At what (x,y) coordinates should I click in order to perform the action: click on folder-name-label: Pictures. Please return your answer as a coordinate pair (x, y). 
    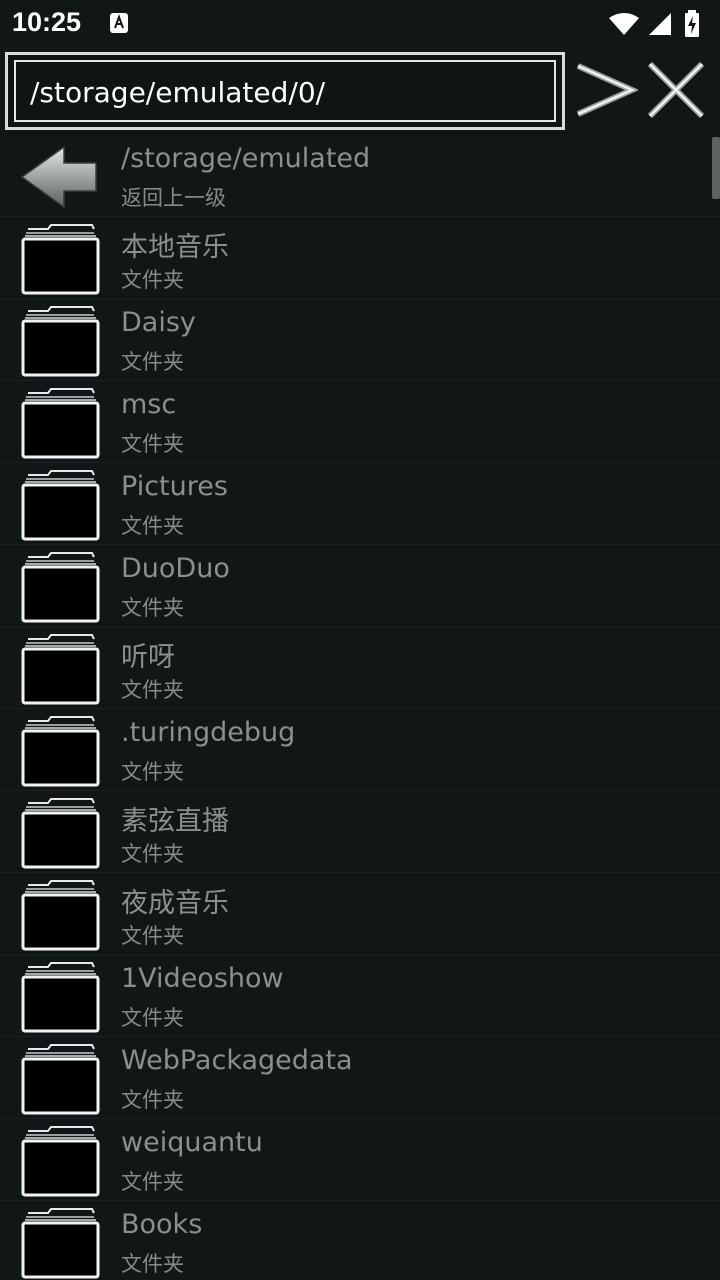
    Looking at the image, I should click on (174, 486).